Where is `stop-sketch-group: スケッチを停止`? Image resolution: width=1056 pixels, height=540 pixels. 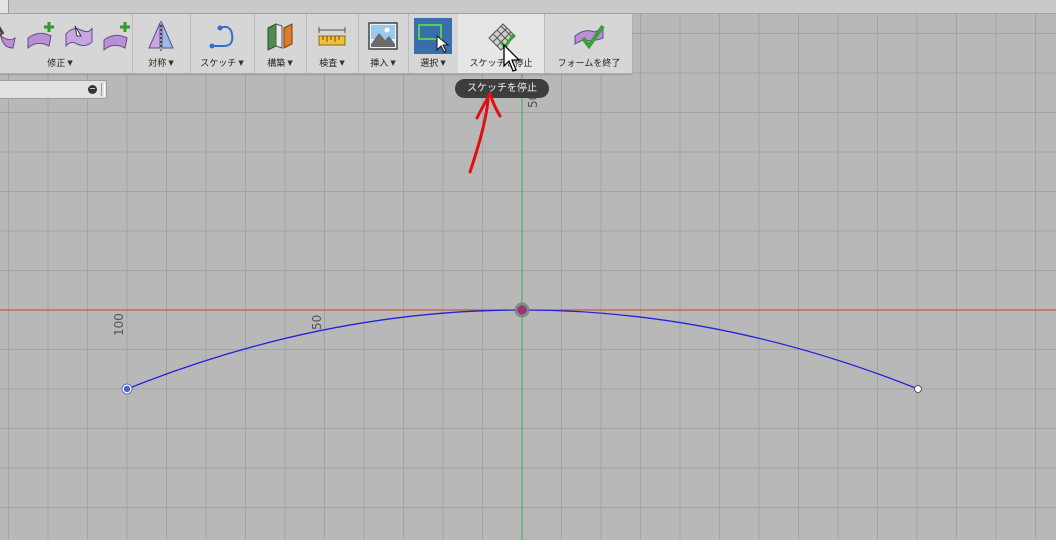 stop-sketch-group: スケッチを停止 is located at coordinates (501, 43).